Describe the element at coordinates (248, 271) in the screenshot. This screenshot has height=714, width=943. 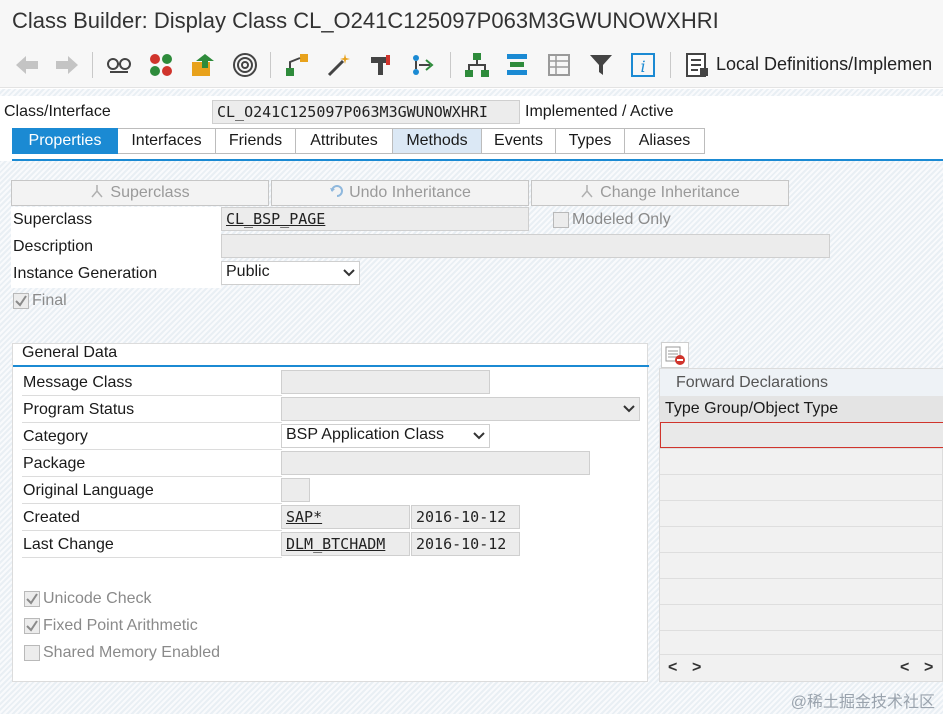
I see `instance-generation-value: Public` at that location.